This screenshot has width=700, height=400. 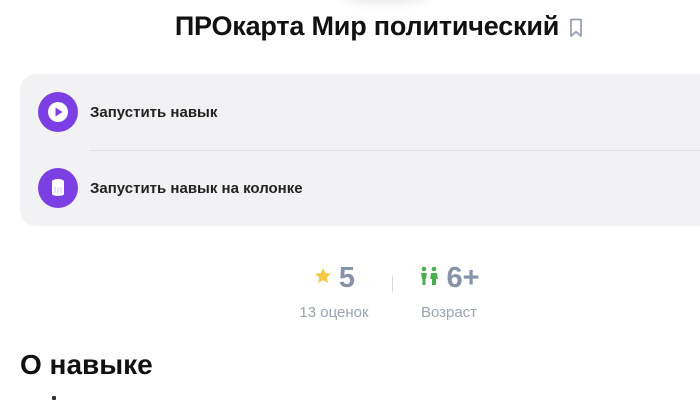 What do you see at coordinates (196, 188) in the screenshot?
I see `launch-skill-on-speaker-label: Запустить навык на колонке` at bounding box center [196, 188].